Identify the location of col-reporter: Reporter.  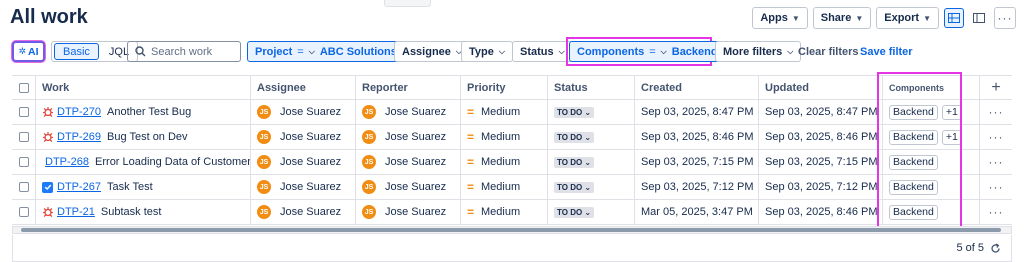
(408, 87).